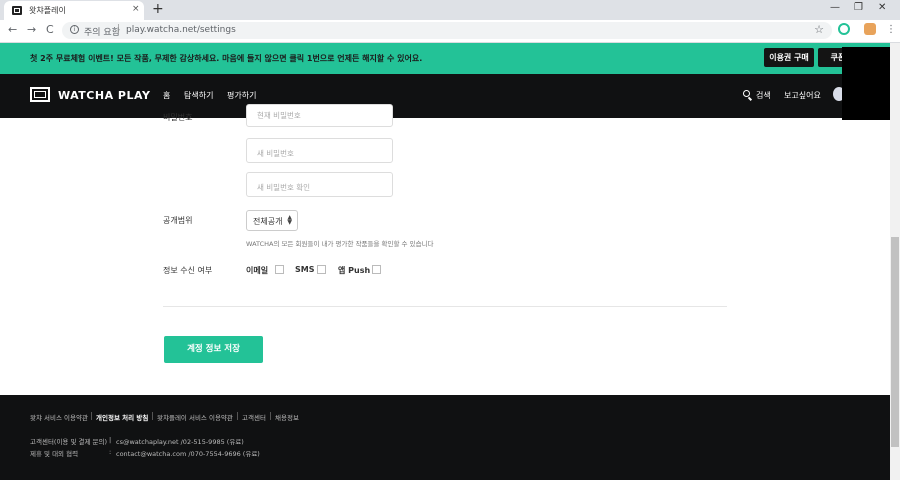 Image resolution: width=900 pixels, height=480 pixels. What do you see at coordinates (279, 269) in the screenshot?
I see `email-checkbox` at bounding box center [279, 269].